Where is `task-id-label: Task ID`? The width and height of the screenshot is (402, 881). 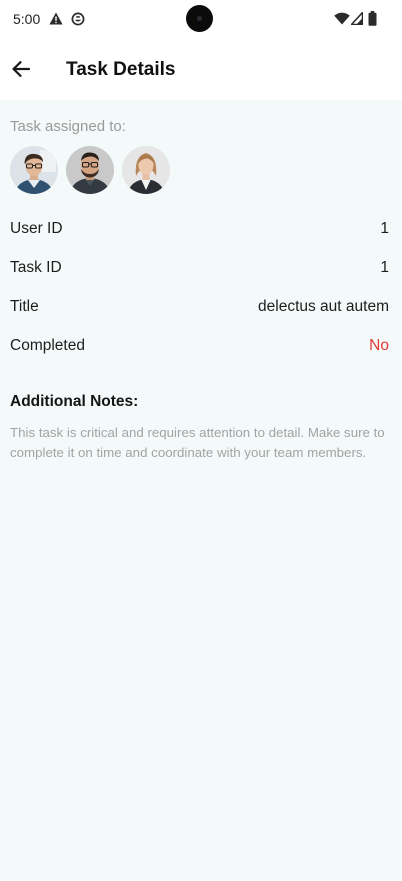 task-id-label: Task ID is located at coordinates (36, 267).